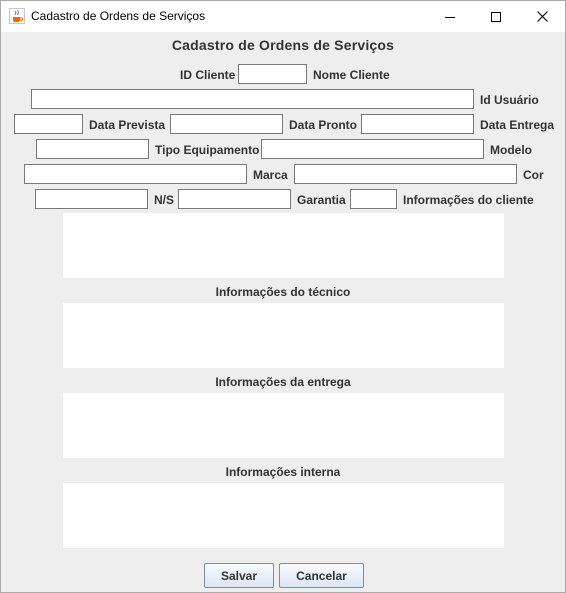  I want to click on minimize-button, so click(450, 16).